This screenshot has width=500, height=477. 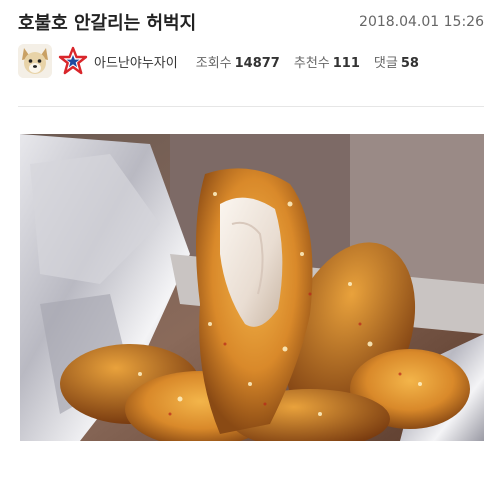 I want to click on dog-avatar-icon, so click(x=35, y=61).